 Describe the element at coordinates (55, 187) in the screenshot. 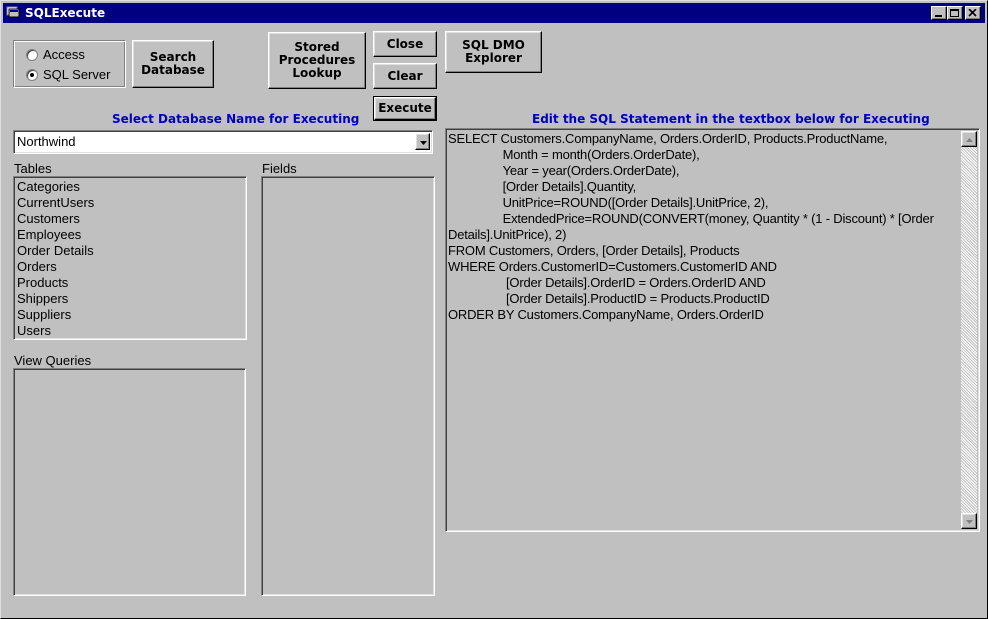

I see `list-item: Categories` at that location.